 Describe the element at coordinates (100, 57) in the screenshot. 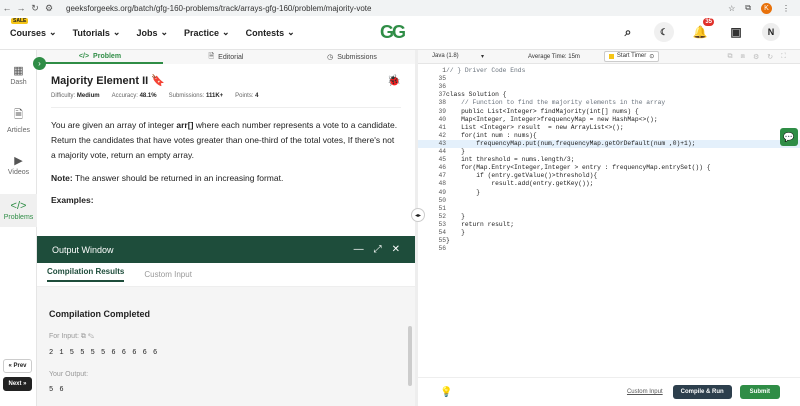

I see `tab-problem: </> Problem` at that location.